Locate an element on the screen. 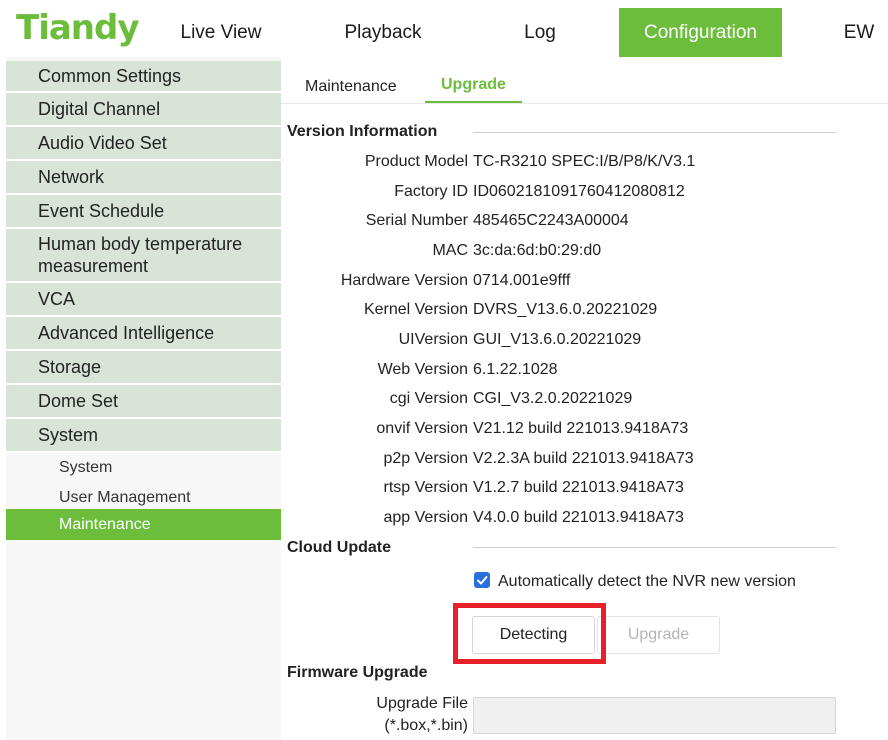 This screenshot has width=888, height=740. sidebar-item-label: Advanced Intelligence is located at coordinates (126, 333).